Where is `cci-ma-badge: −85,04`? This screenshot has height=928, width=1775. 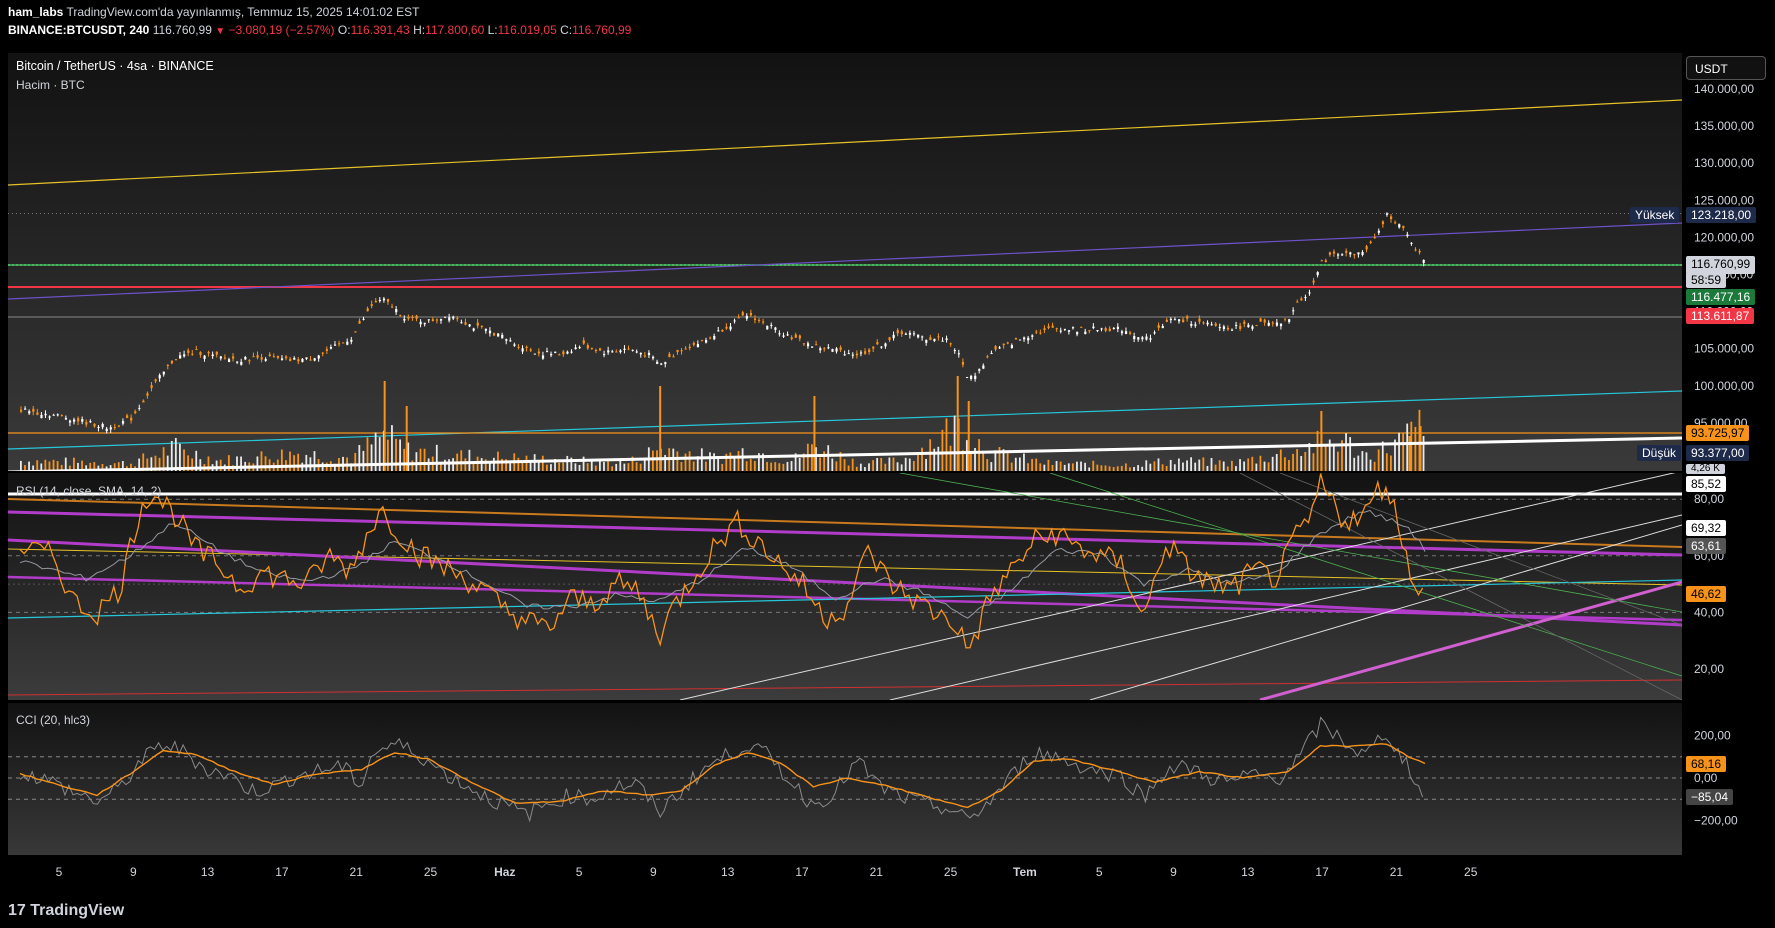
cci-ma-badge: −85,04 is located at coordinates (1710, 797).